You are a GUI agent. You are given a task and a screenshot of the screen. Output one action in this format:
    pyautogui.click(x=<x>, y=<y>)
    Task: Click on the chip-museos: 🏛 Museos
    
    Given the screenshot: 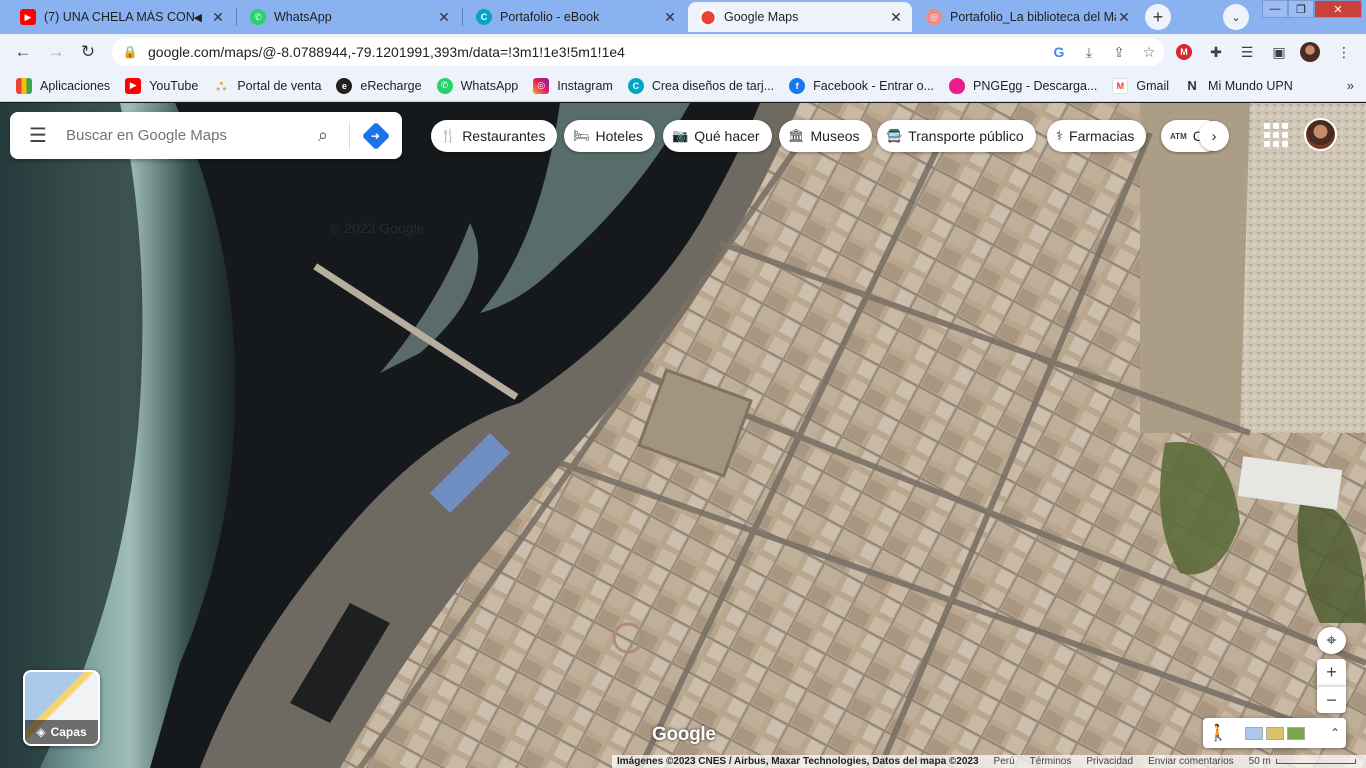 What is the action you would take?
    pyautogui.click(x=825, y=136)
    